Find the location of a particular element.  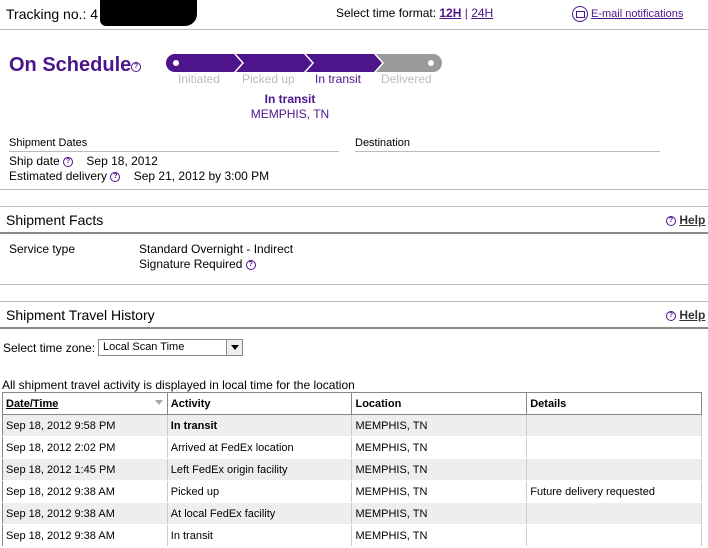

estimated-delivery-help-icon: ? is located at coordinates (115, 176).